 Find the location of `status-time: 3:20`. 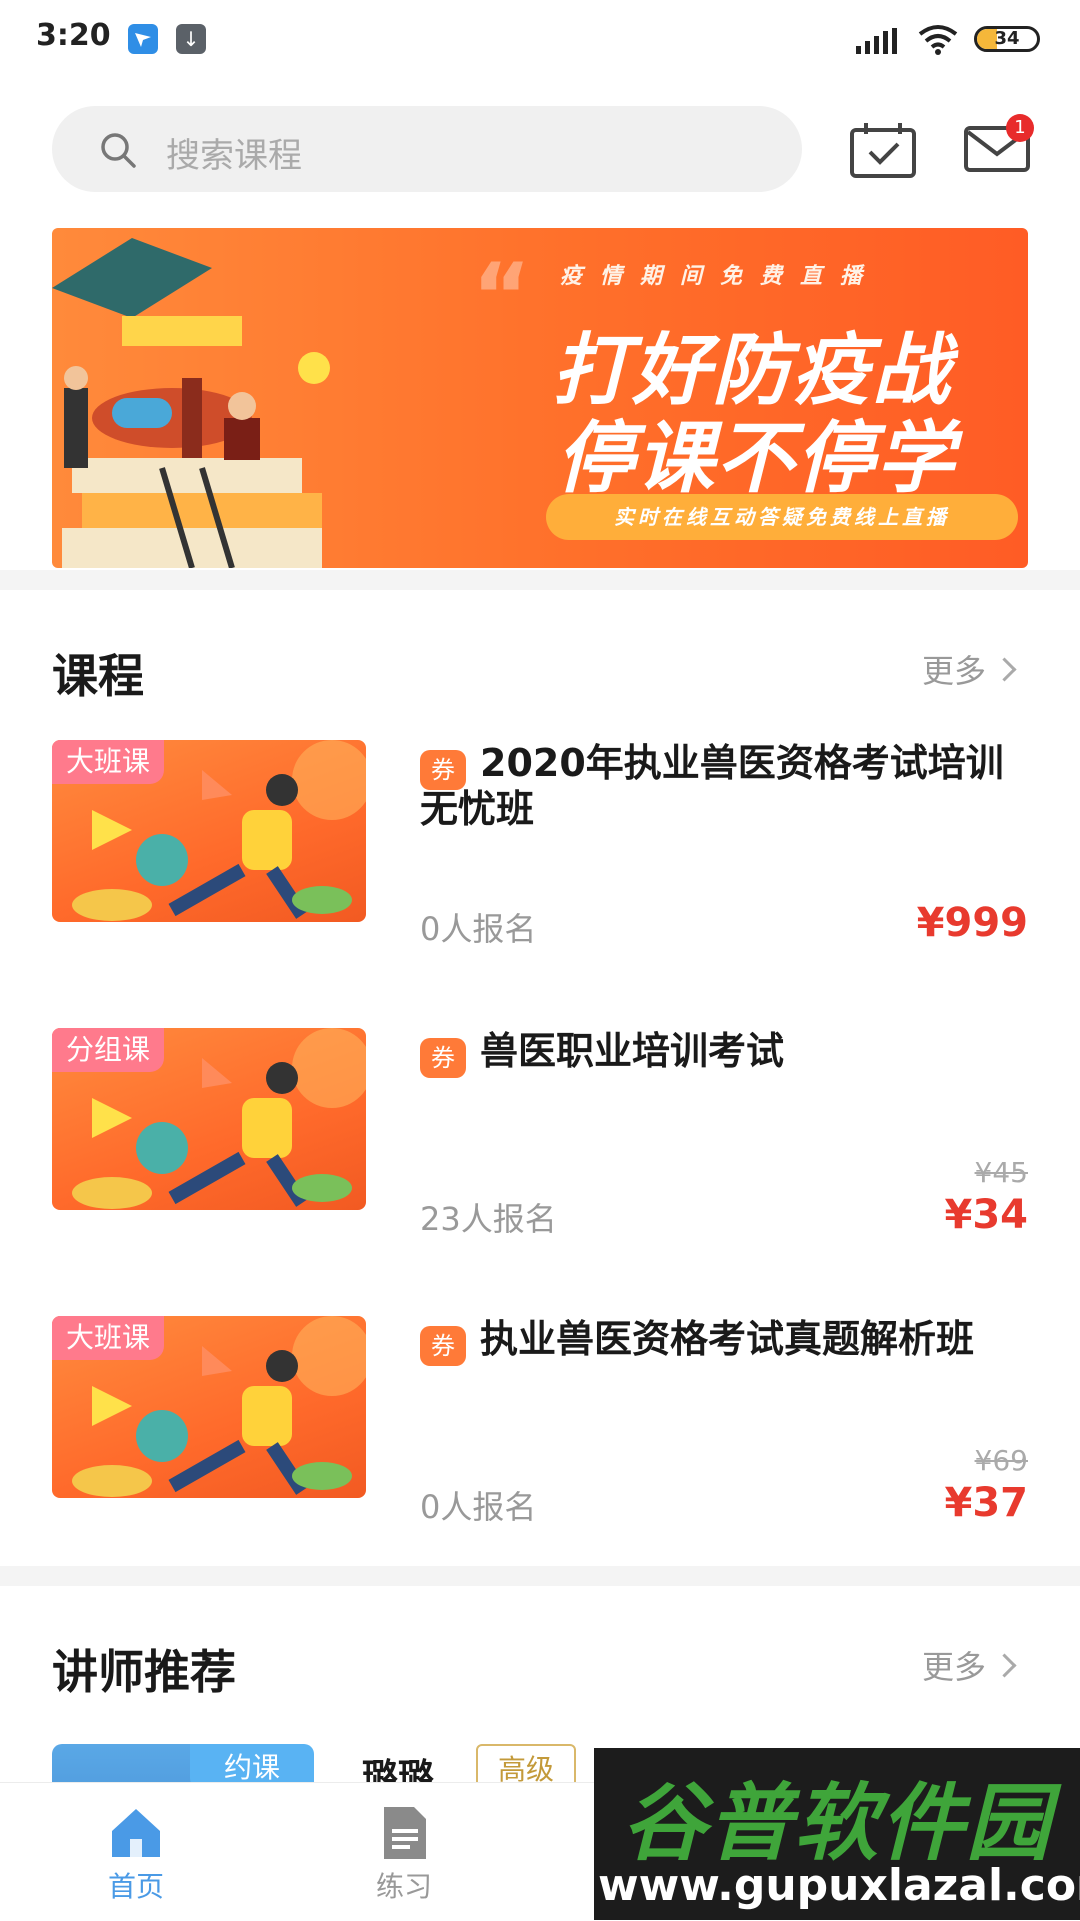

status-time: 3:20 is located at coordinates (73, 35).